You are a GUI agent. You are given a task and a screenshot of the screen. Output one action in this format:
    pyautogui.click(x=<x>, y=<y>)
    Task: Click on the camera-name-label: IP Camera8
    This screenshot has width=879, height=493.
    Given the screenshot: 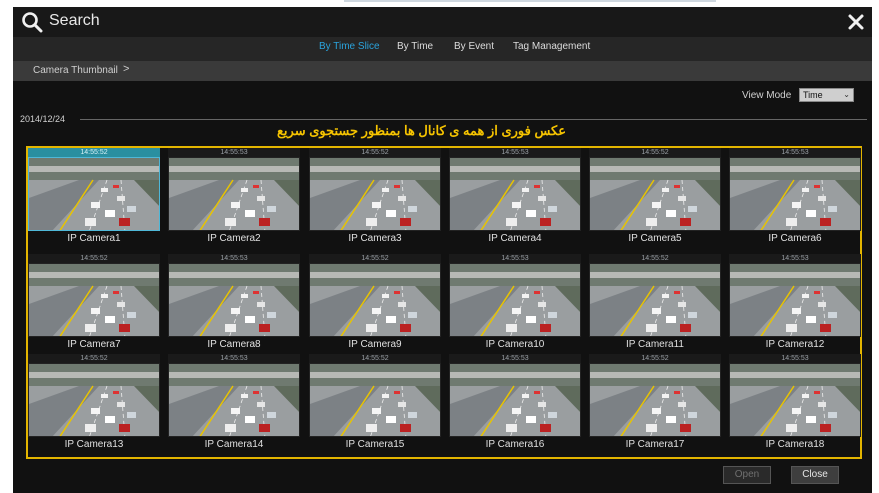 What is the action you would take?
    pyautogui.click(x=234, y=344)
    